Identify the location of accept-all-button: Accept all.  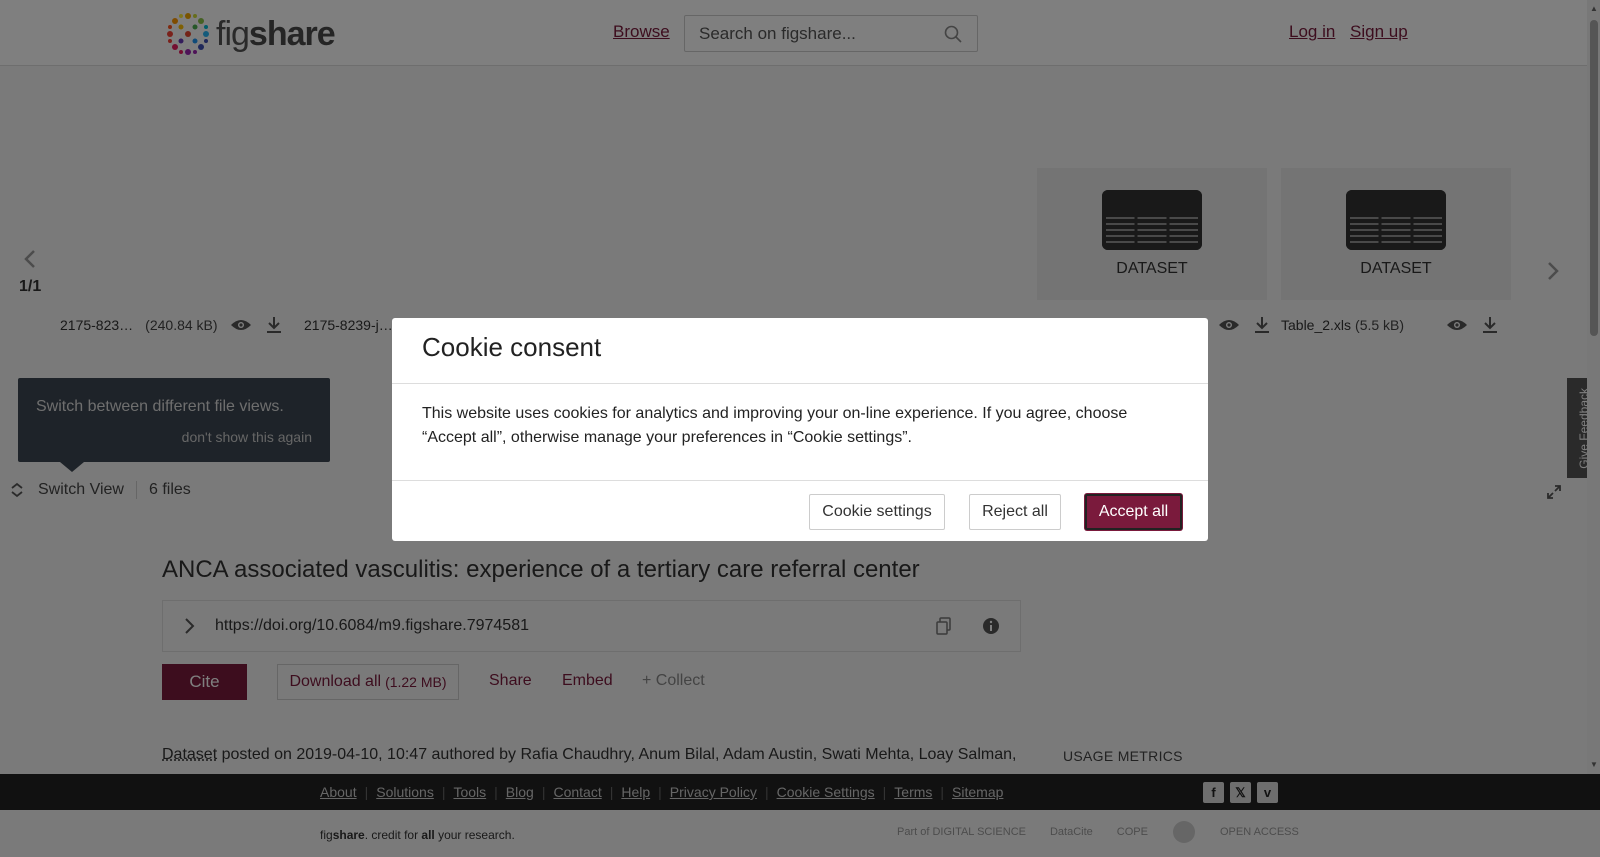
(1133, 512).